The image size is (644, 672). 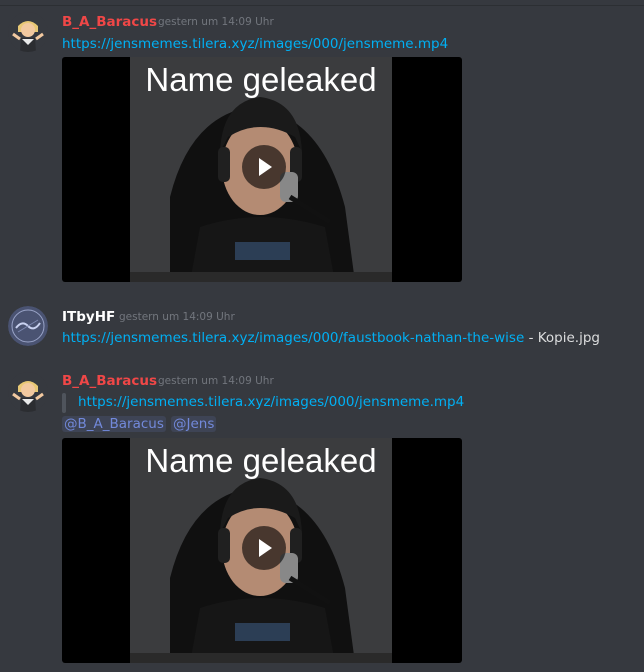 I want to click on message-author: ITbyHF, so click(x=88, y=317).